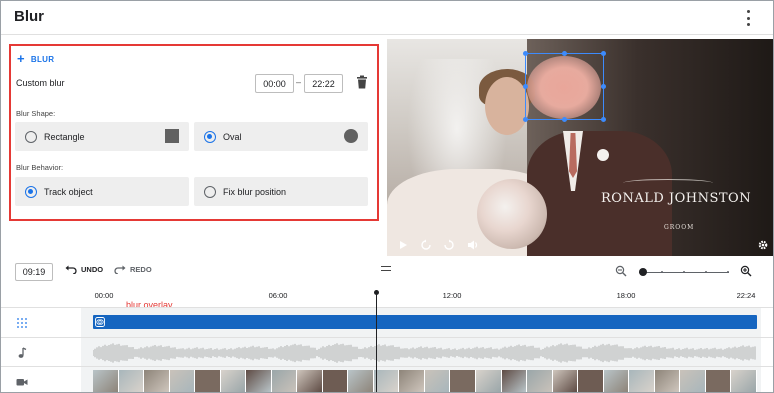  What do you see at coordinates (281, 136) in the screenshot?
I see `oval-option: Oval` at bounding box center [281, 136].